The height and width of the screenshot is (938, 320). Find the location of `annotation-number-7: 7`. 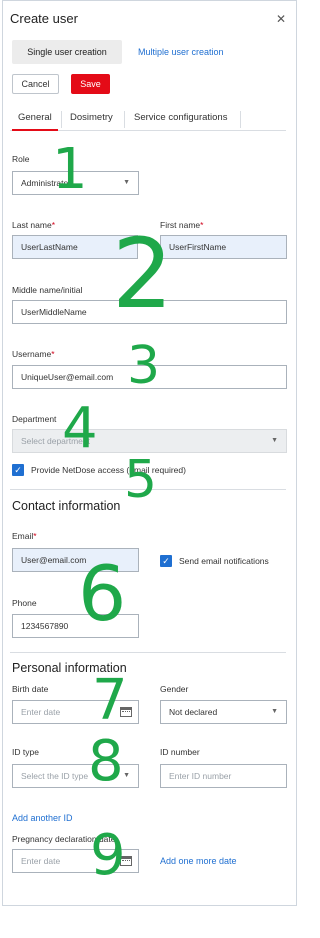

annotation-number-7: 7 is located at coordinates (110, 700).